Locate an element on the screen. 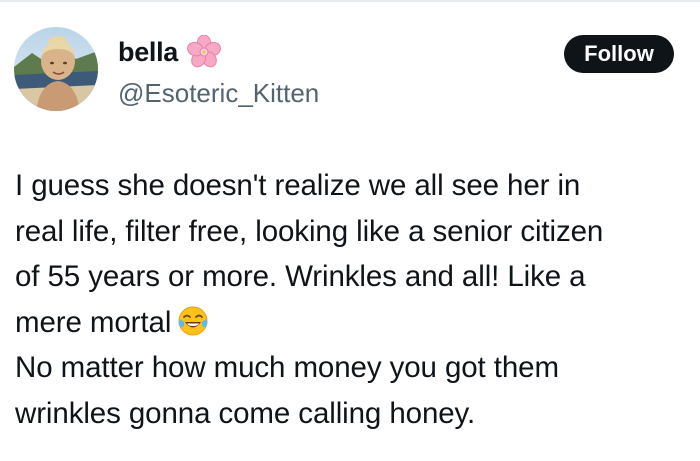 The image size is (700, 461). tweet-line: wrinkles gonna come calling honey. is located at coordinates (245, 413).